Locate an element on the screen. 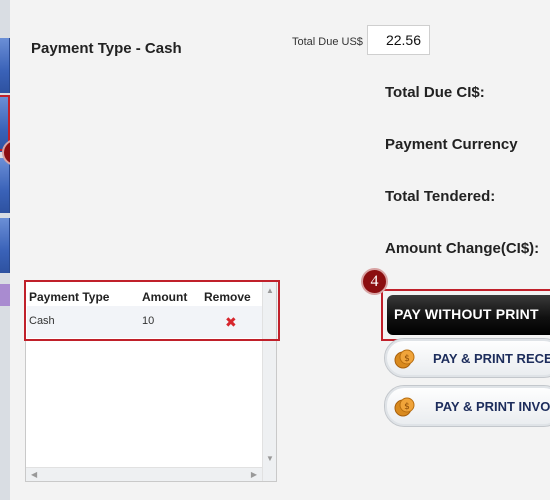 This screenshot has width=550, height=500. total-due-usd-field: 22.56 is located at coordinates (398, 40).